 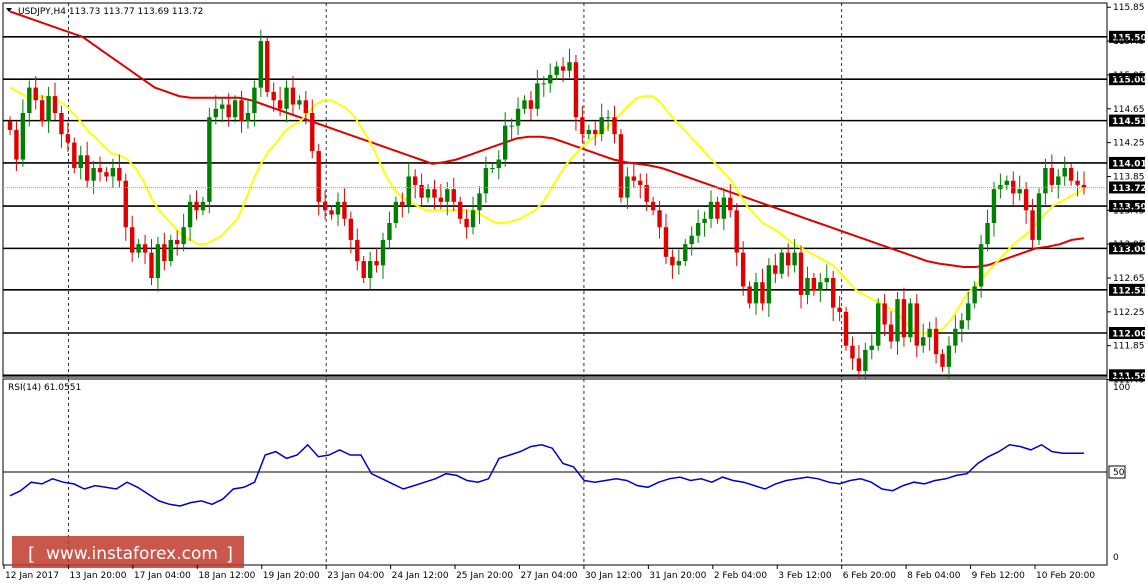 What do you see at coordinates (1129, 122) in the screenshot?
I see `level-label: 114.51` at bounding box center [1129, 122].